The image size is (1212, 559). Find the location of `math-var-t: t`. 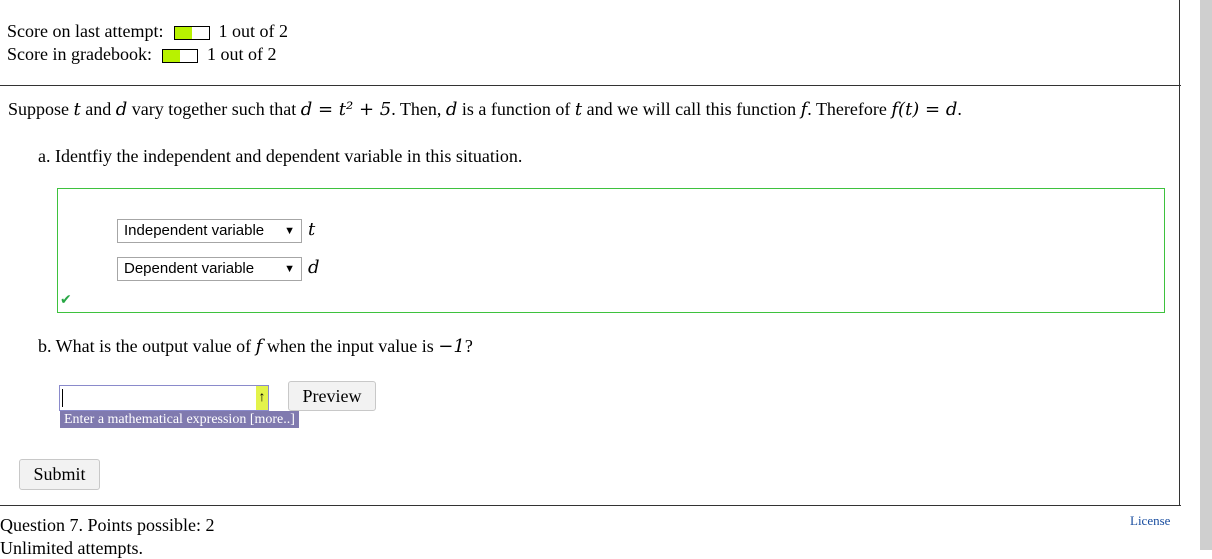

math-var-t: t is located at coordinates (77, 109).